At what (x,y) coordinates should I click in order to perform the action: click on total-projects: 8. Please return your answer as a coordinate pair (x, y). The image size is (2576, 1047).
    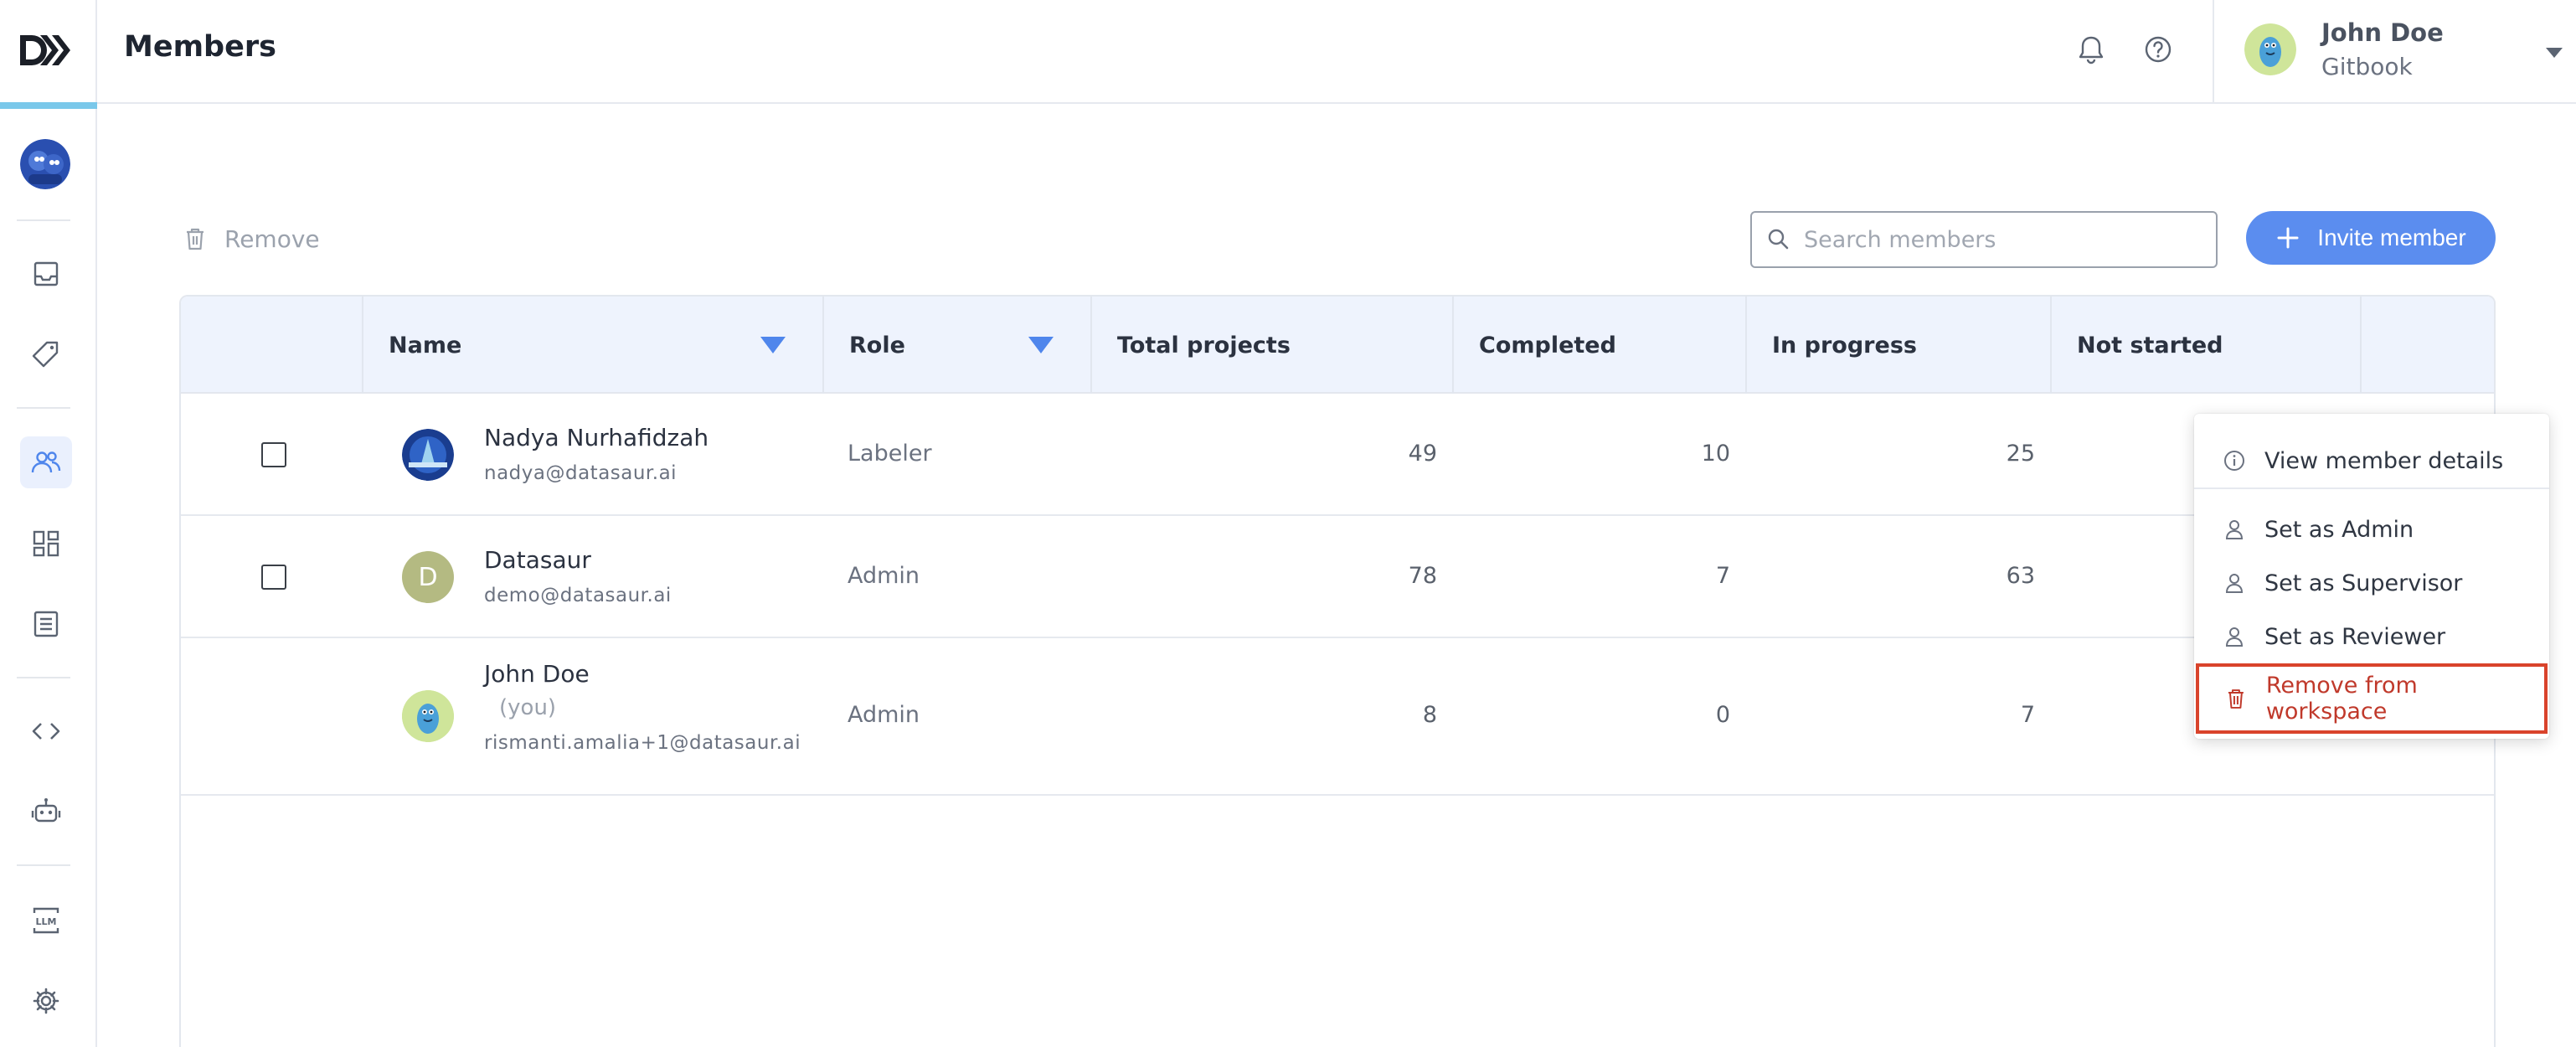
    Looking at the image, I should click on (1429, 715).